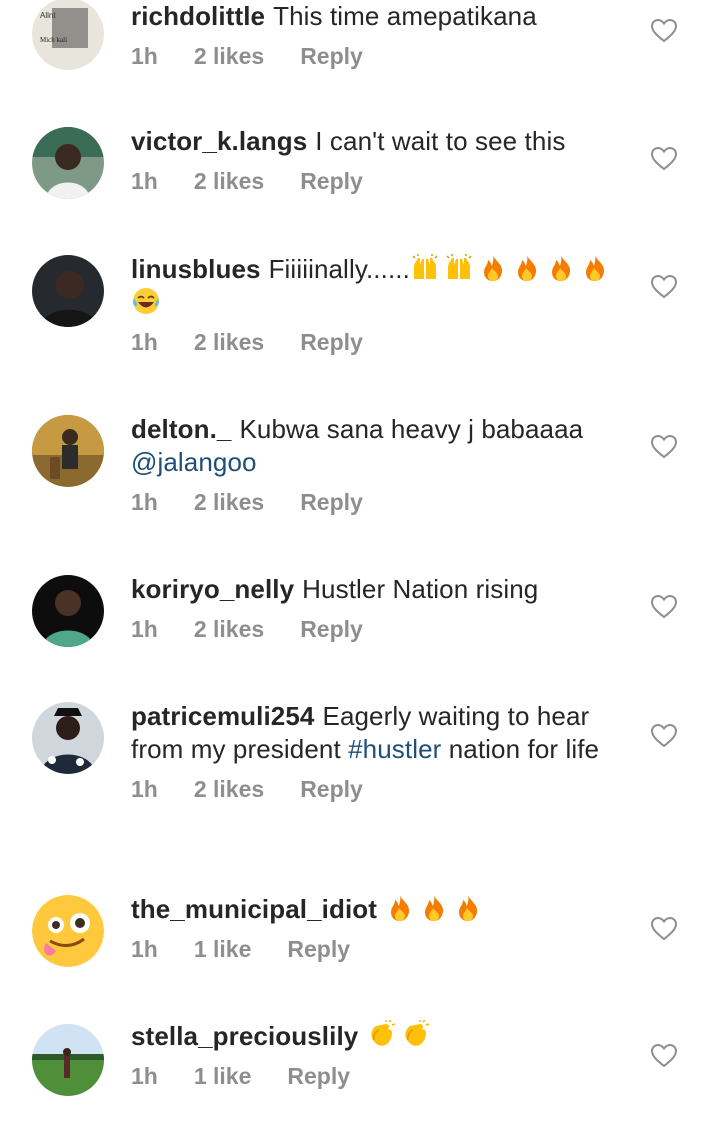 This screenshot has width=719, height=1128. What do you see at coordinates (53, 40) in the screenshot?
I see `svg-text: Mich kali` at bounding box center [53, 40].